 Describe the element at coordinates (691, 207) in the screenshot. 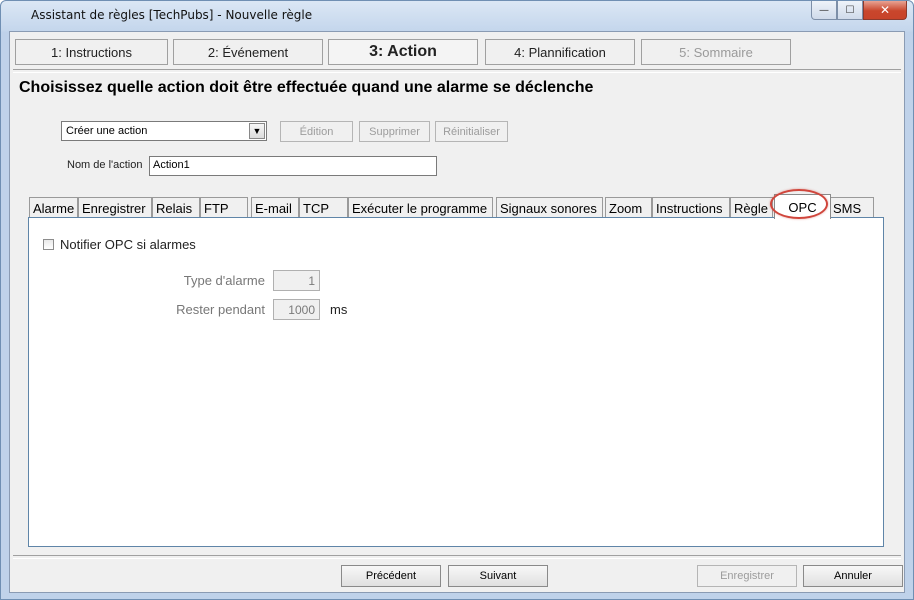

I see `tab-instructions: Instructions` at that location.